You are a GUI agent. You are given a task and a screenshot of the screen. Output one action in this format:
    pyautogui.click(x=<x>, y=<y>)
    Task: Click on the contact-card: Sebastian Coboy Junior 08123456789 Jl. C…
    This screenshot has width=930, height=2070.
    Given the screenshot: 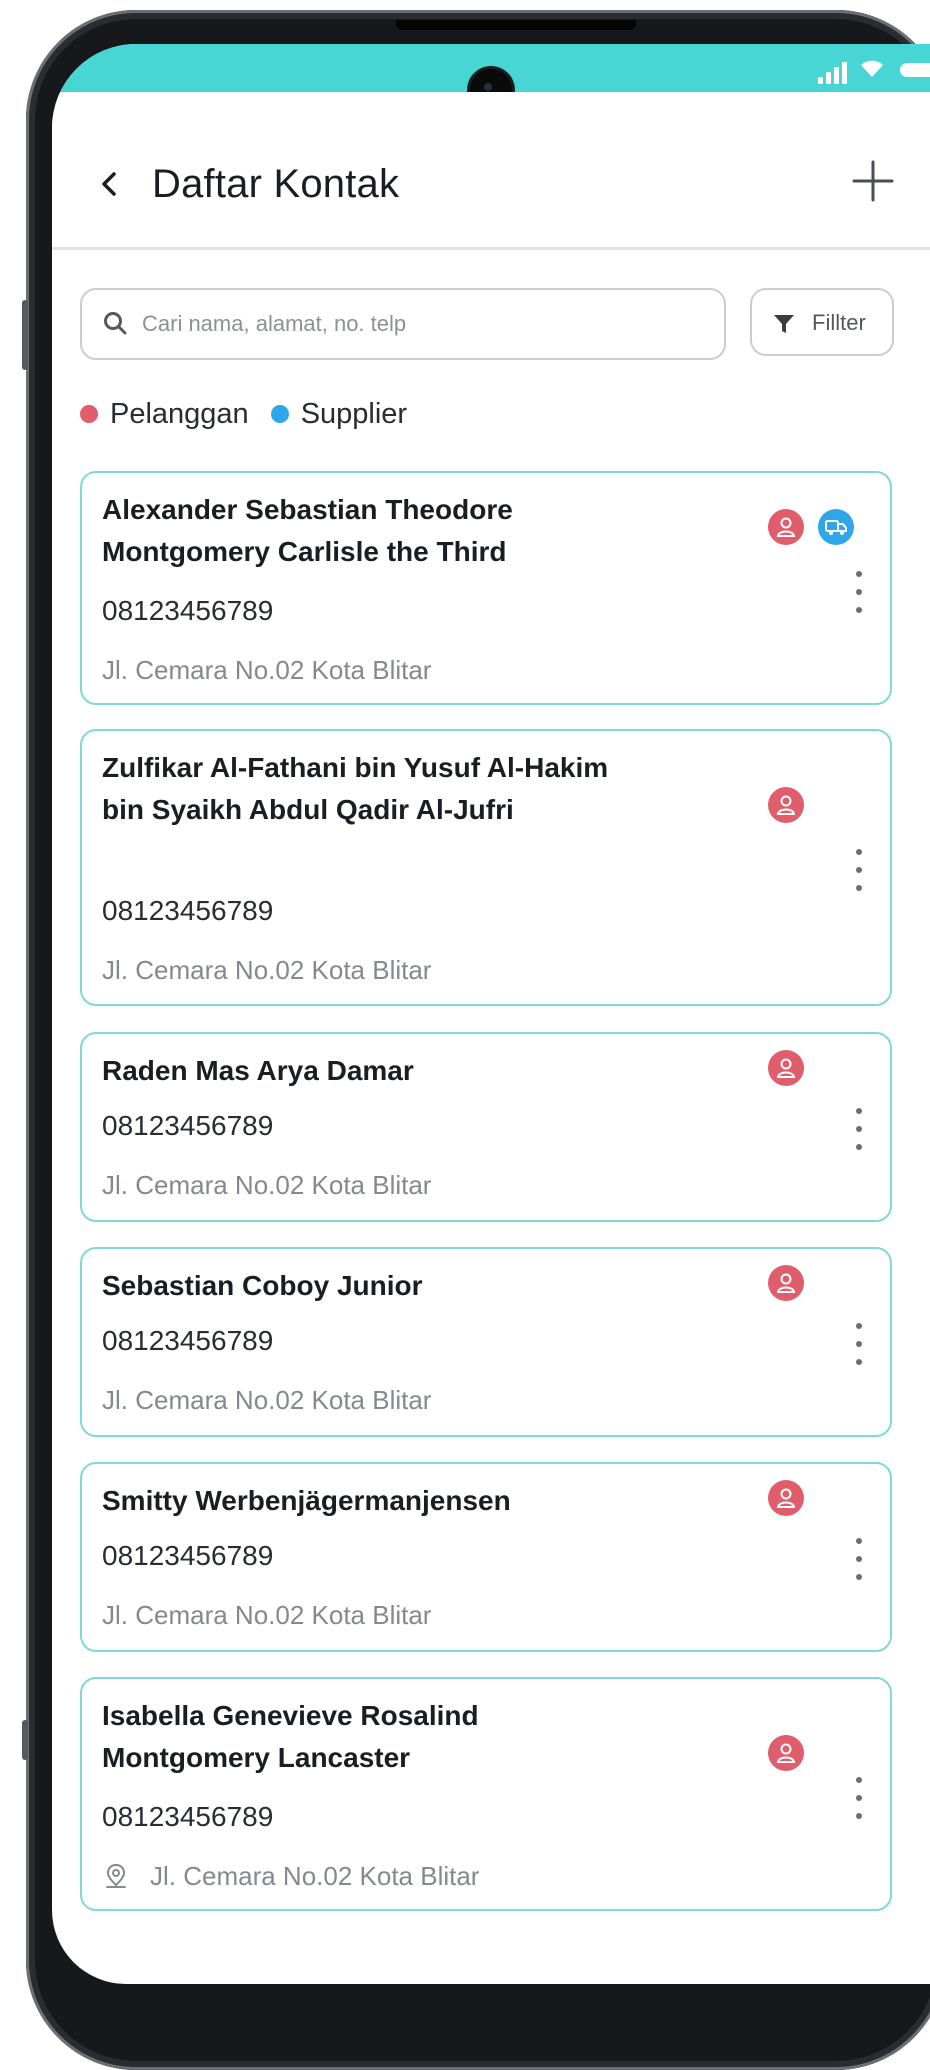 What is the action you would take?
    pyautogui.click(x=486, y=1342)
    